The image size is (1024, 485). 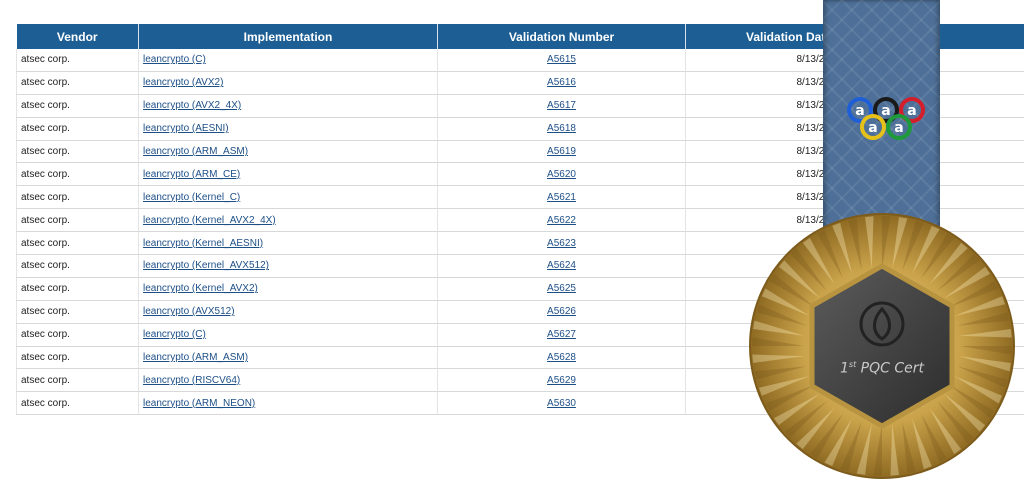 What do you see at coordinates (288, 380) in the screenshot?
I see `implementation-cell: leancrypto (RISCV64)` at bounding box center [288, 380].